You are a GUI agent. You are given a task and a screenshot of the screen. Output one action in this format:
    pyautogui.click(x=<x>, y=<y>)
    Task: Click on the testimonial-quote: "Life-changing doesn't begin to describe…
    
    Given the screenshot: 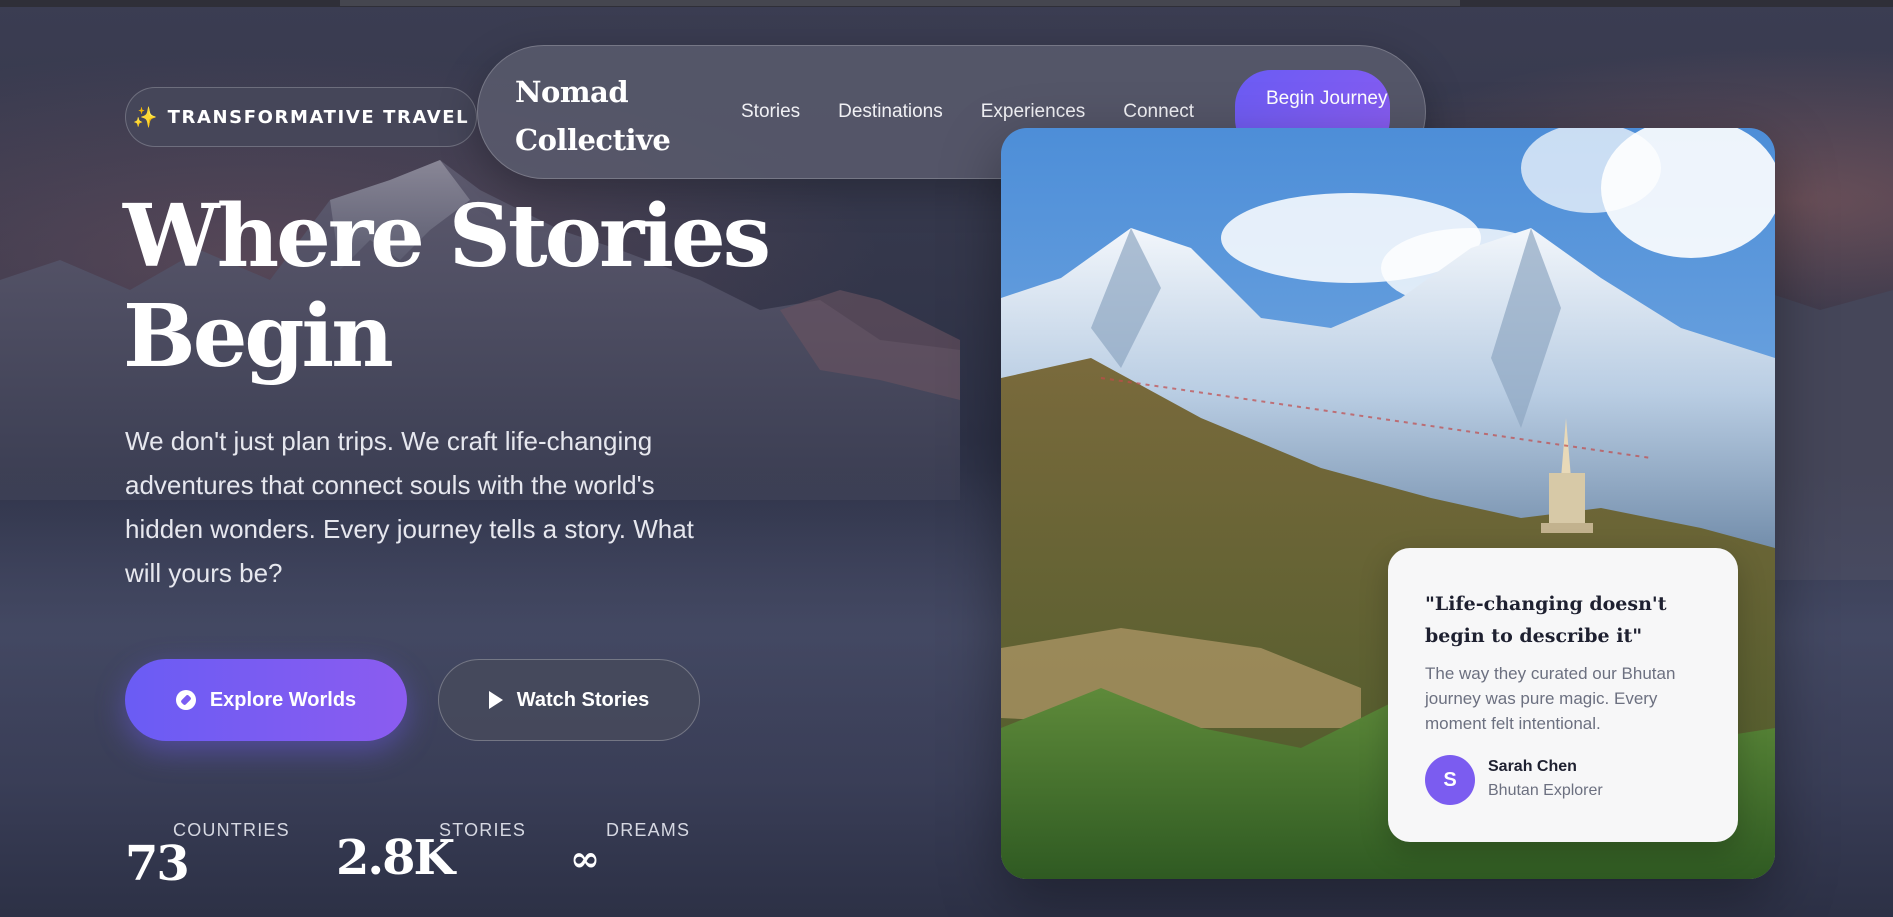 What is the action you would take?
    pyautogui.click(x=1546, y=620)
    